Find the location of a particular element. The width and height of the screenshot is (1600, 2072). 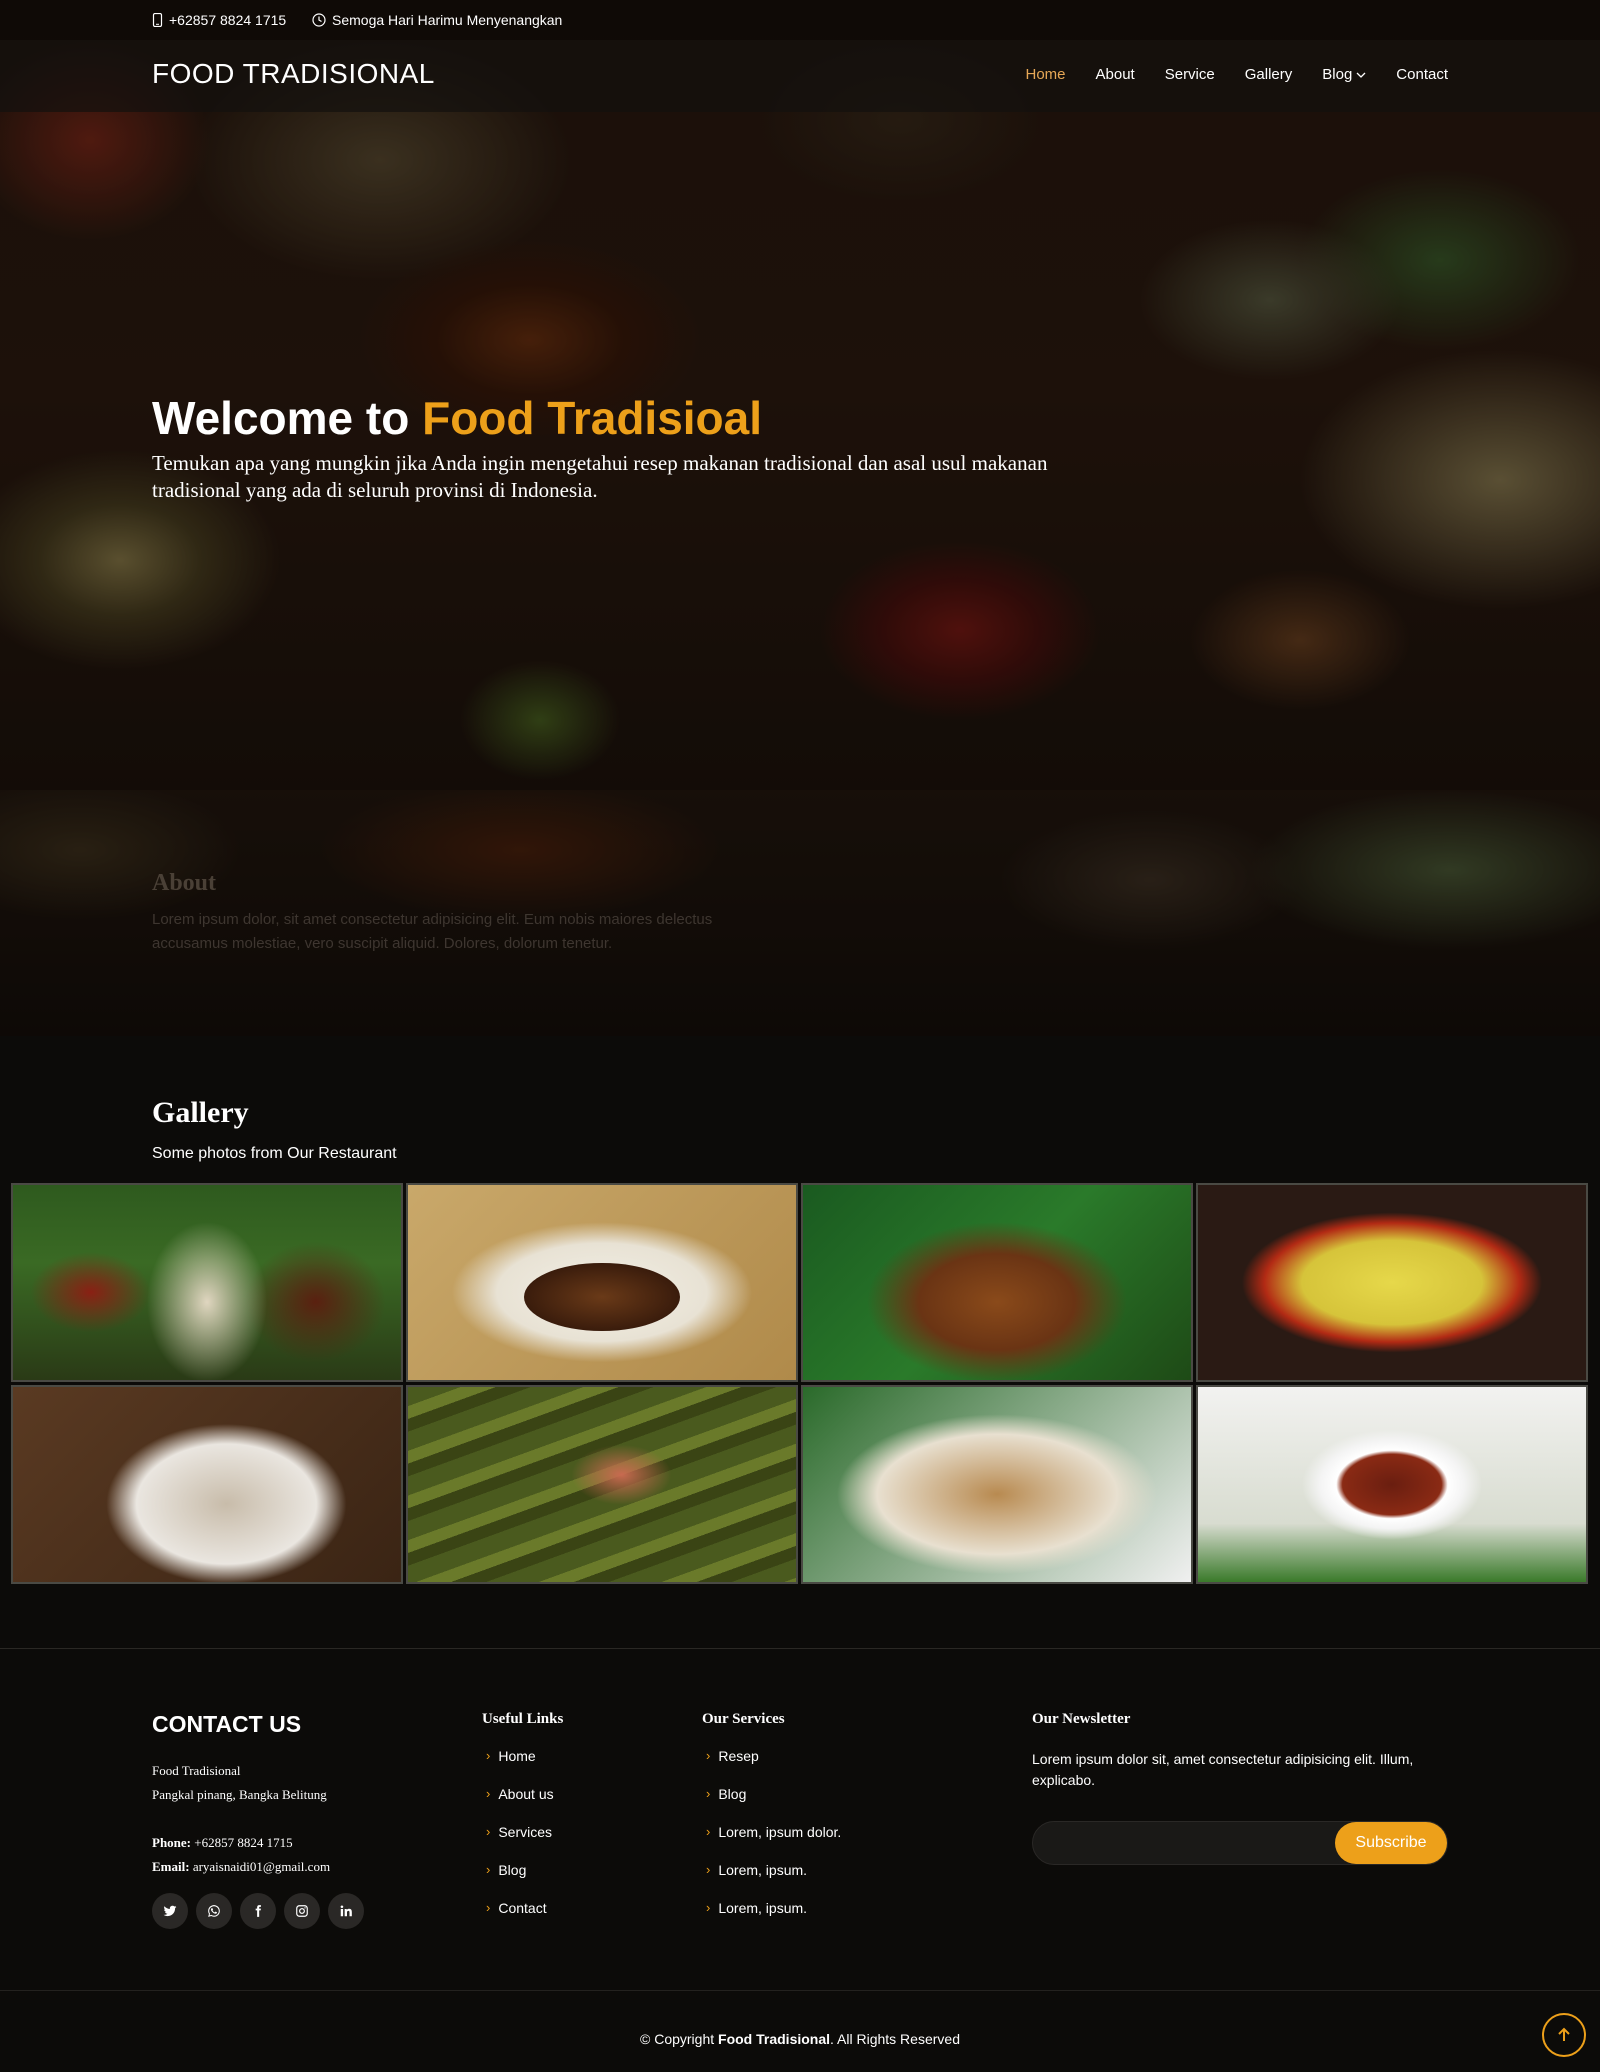

nav-gallery: Gallery is located at coordinates (1269, 74).